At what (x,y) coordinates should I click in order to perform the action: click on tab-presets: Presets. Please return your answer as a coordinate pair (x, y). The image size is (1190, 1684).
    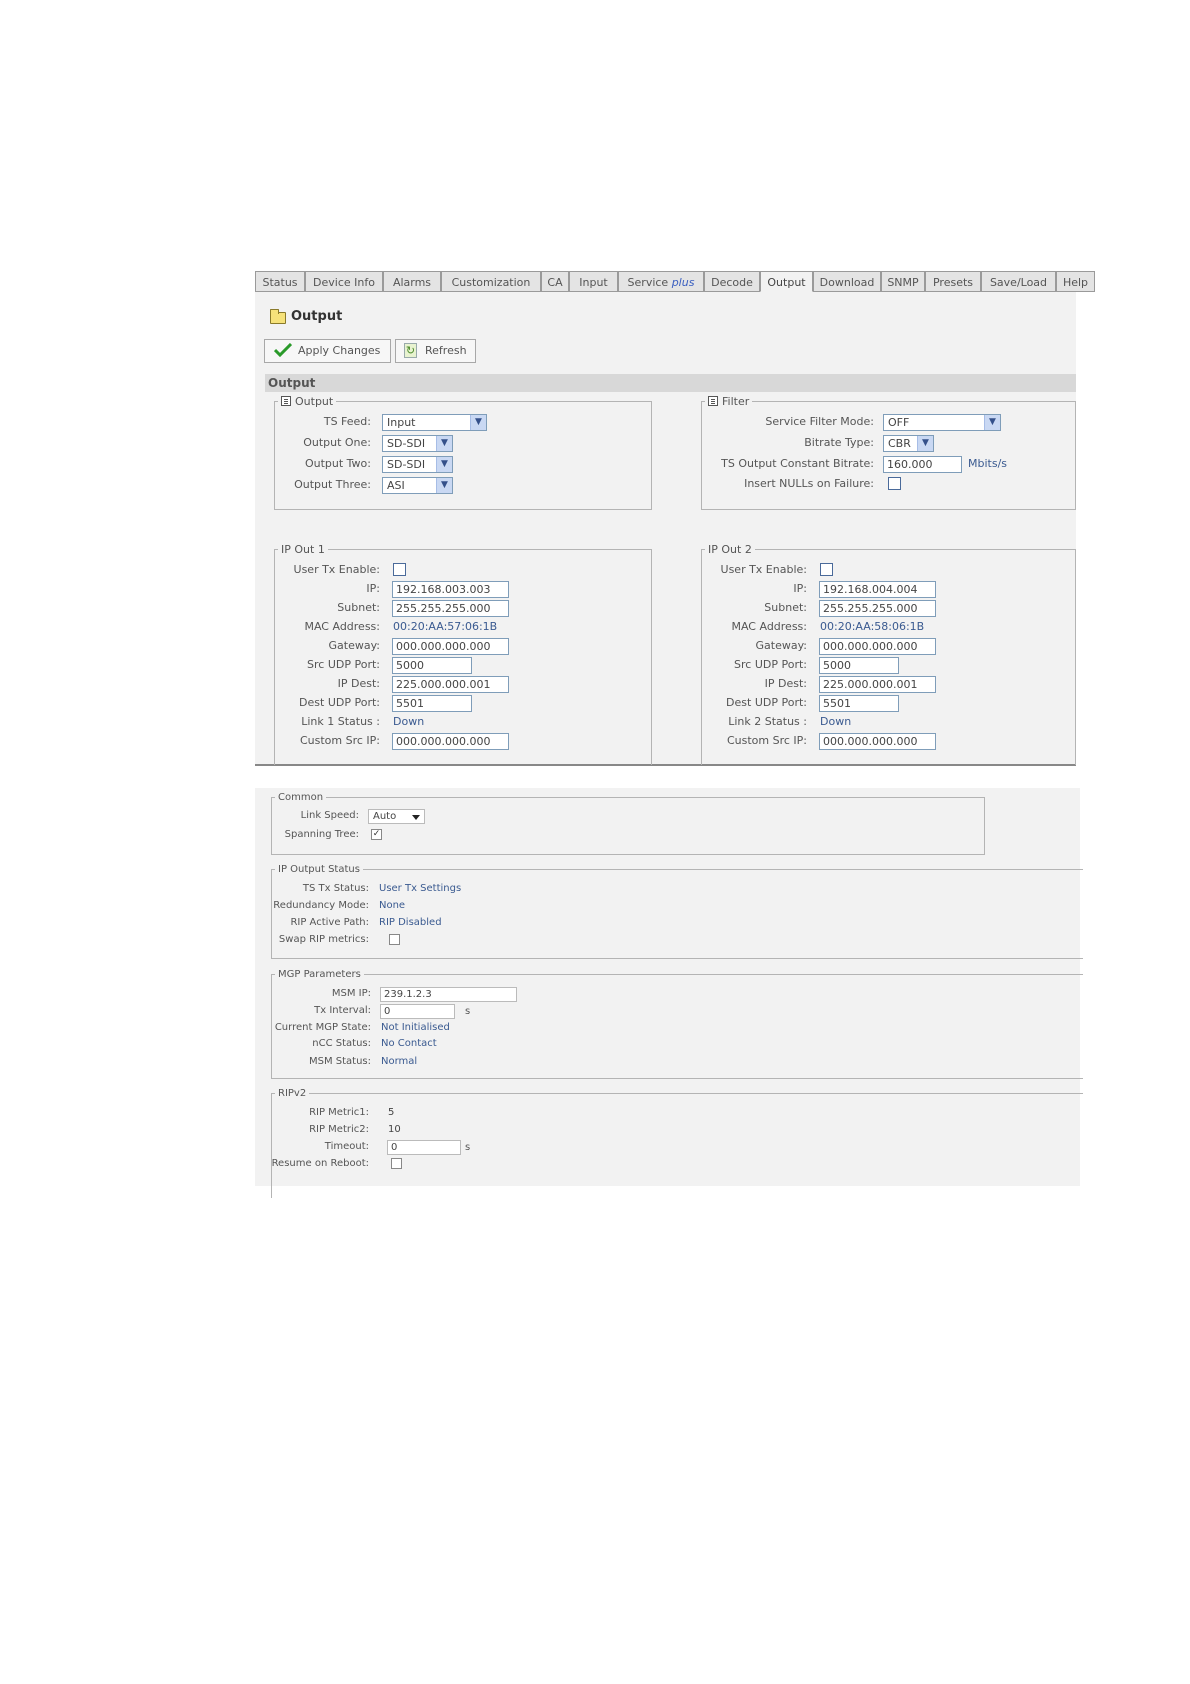
    Looking at the image, I should click on (953, 281).